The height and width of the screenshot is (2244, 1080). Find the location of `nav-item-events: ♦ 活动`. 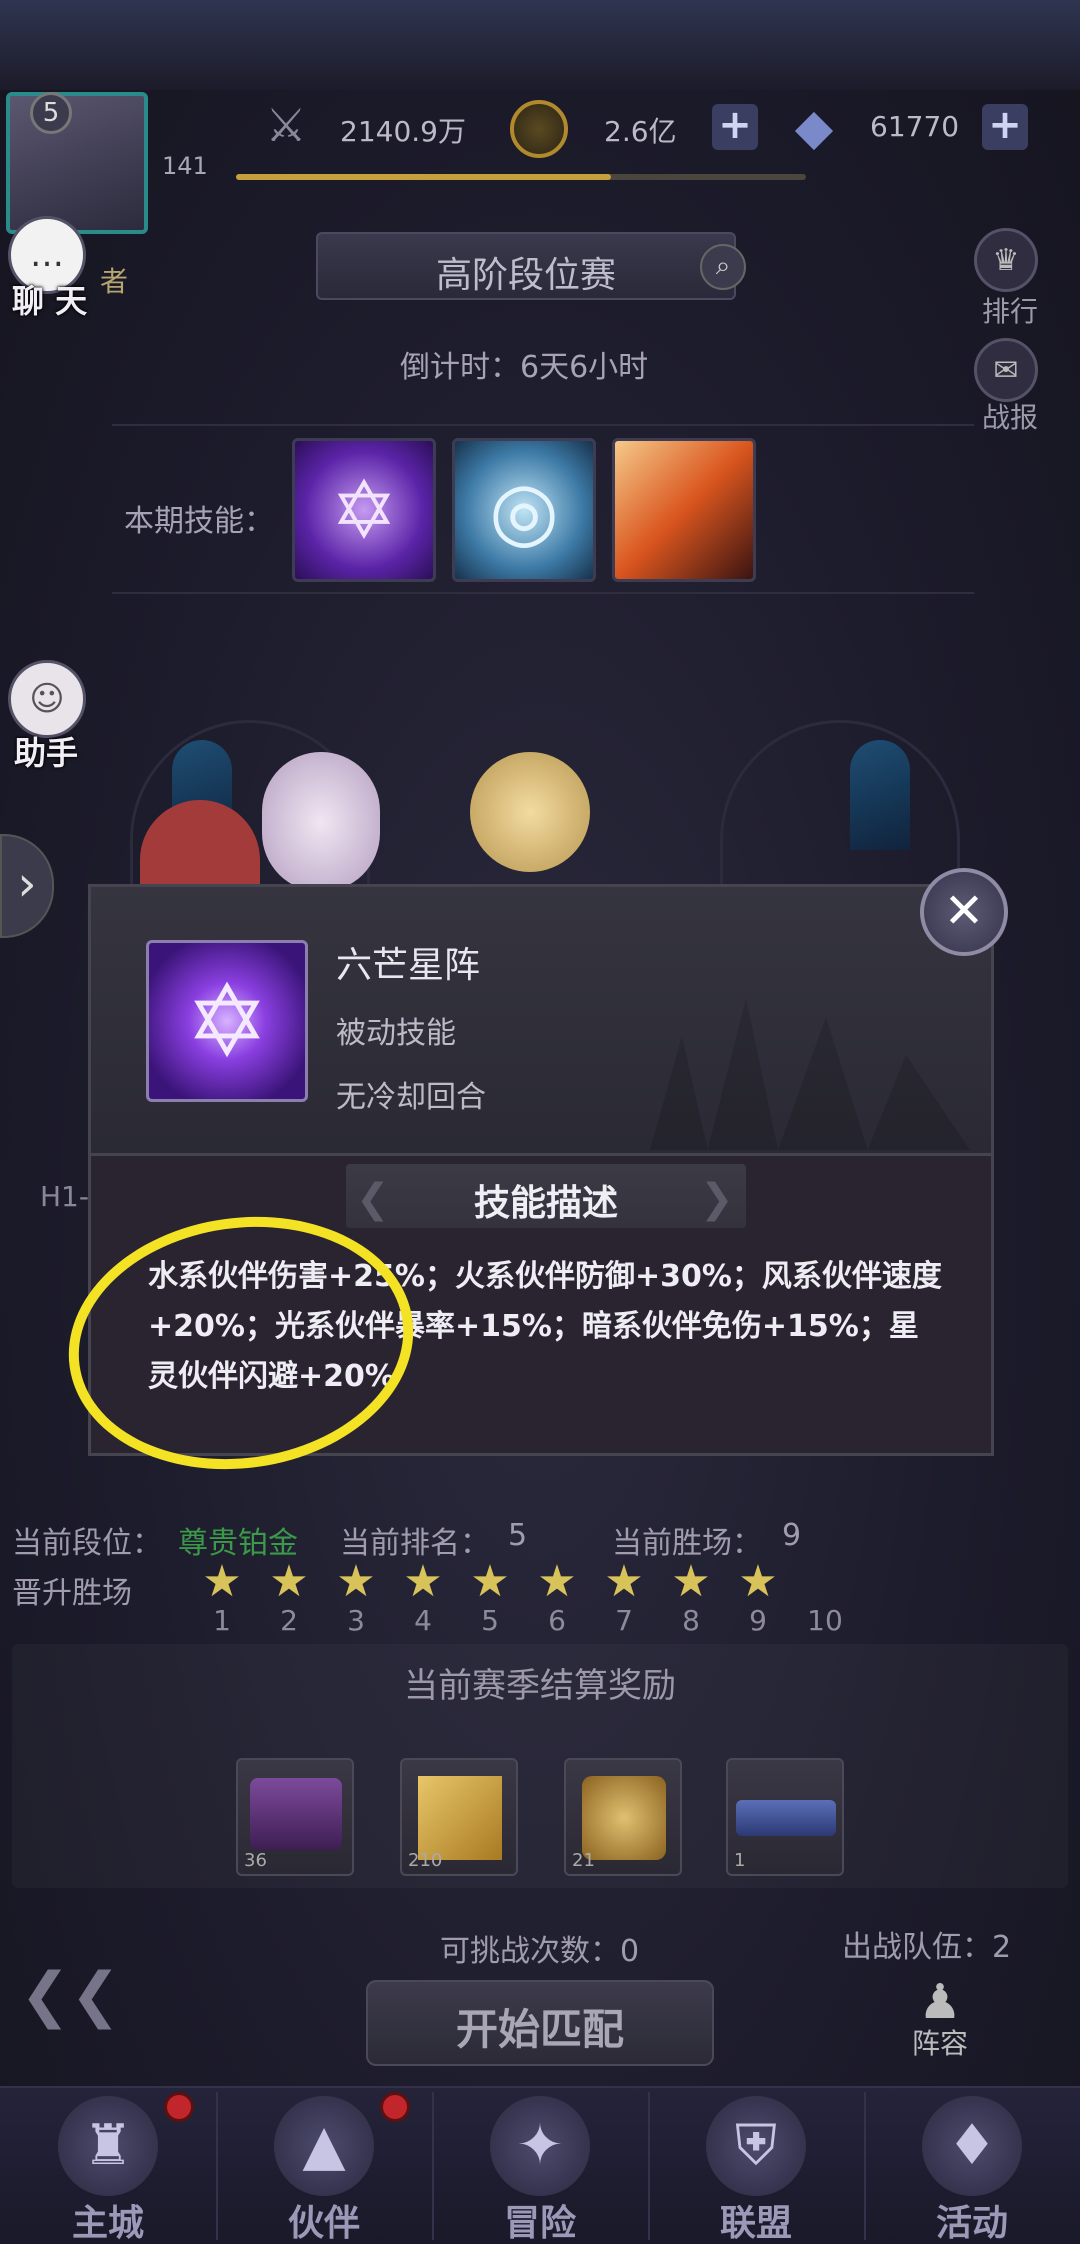

nav-item-events: ♦ 活动 is located at coordinates (972, 2165).